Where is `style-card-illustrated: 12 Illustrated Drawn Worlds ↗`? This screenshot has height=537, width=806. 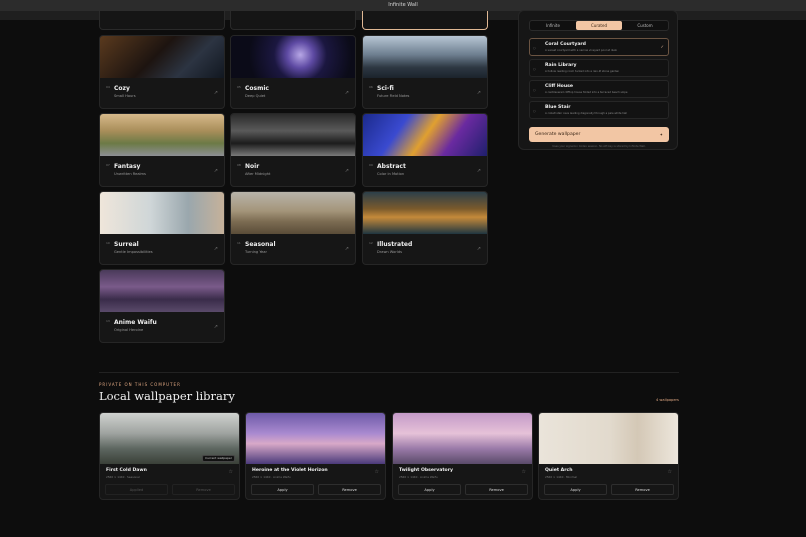 style-card-illustrated: 12 Illustrated Drawn Worlds ↗ is located at coordinates (425, 228).